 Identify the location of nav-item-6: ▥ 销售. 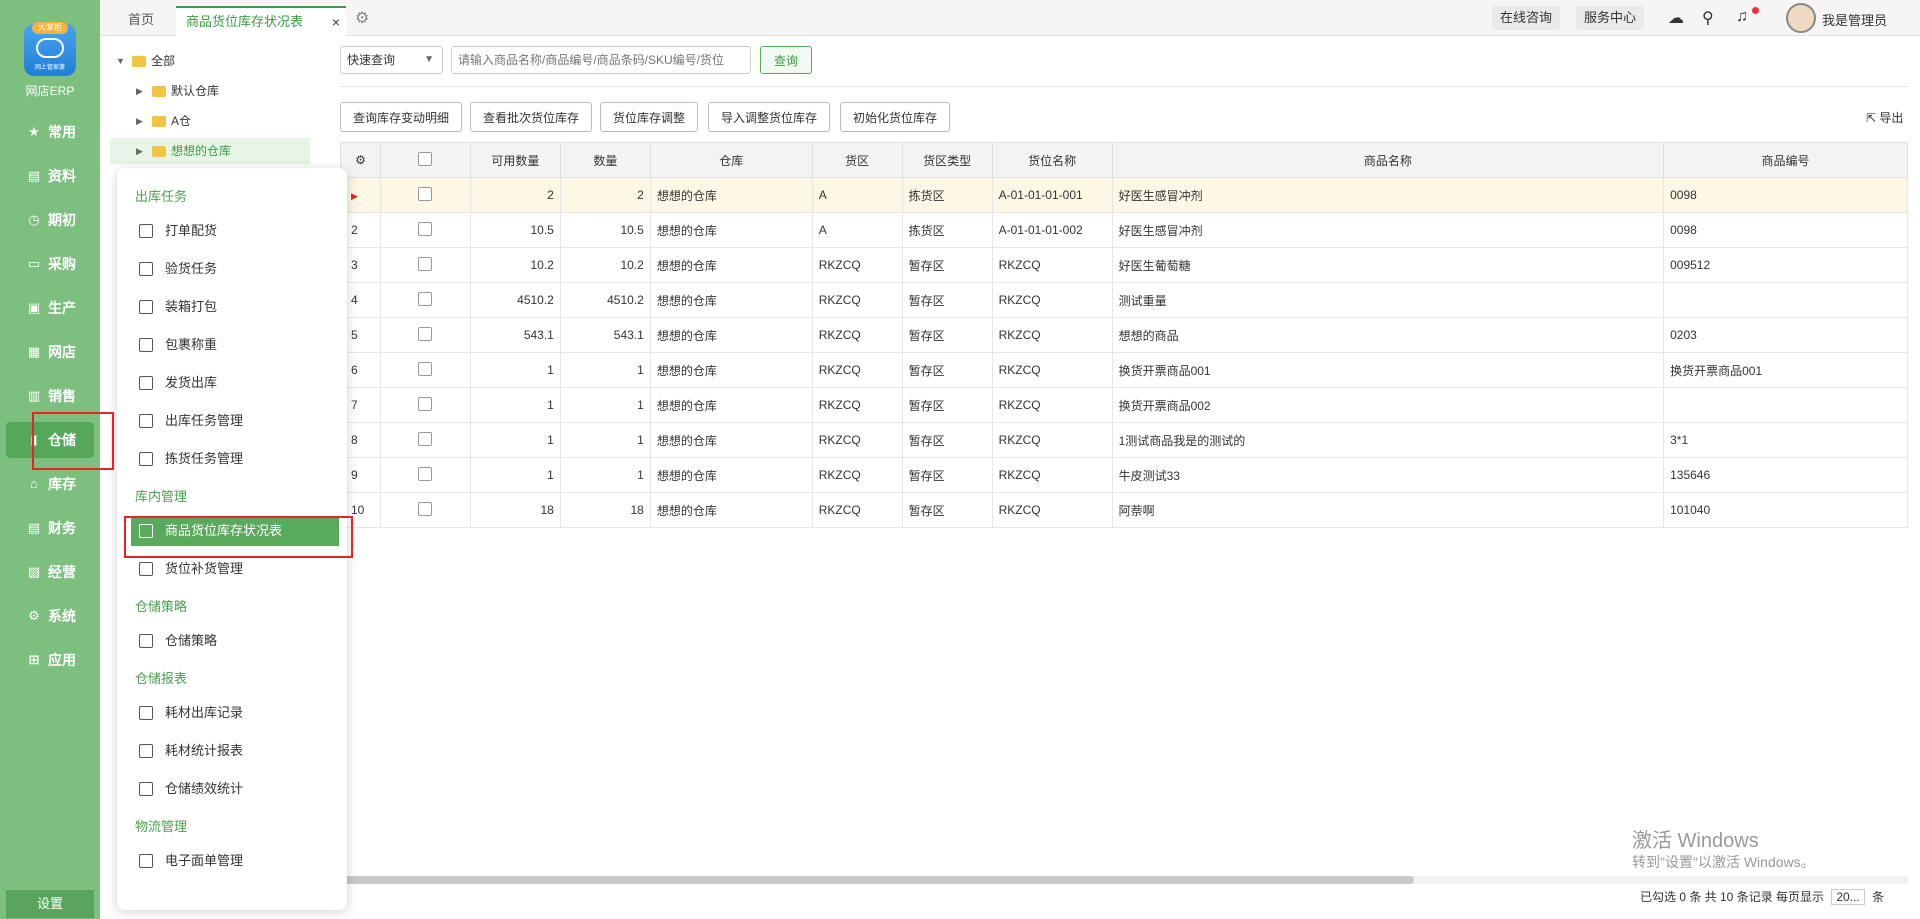
(50, 396).